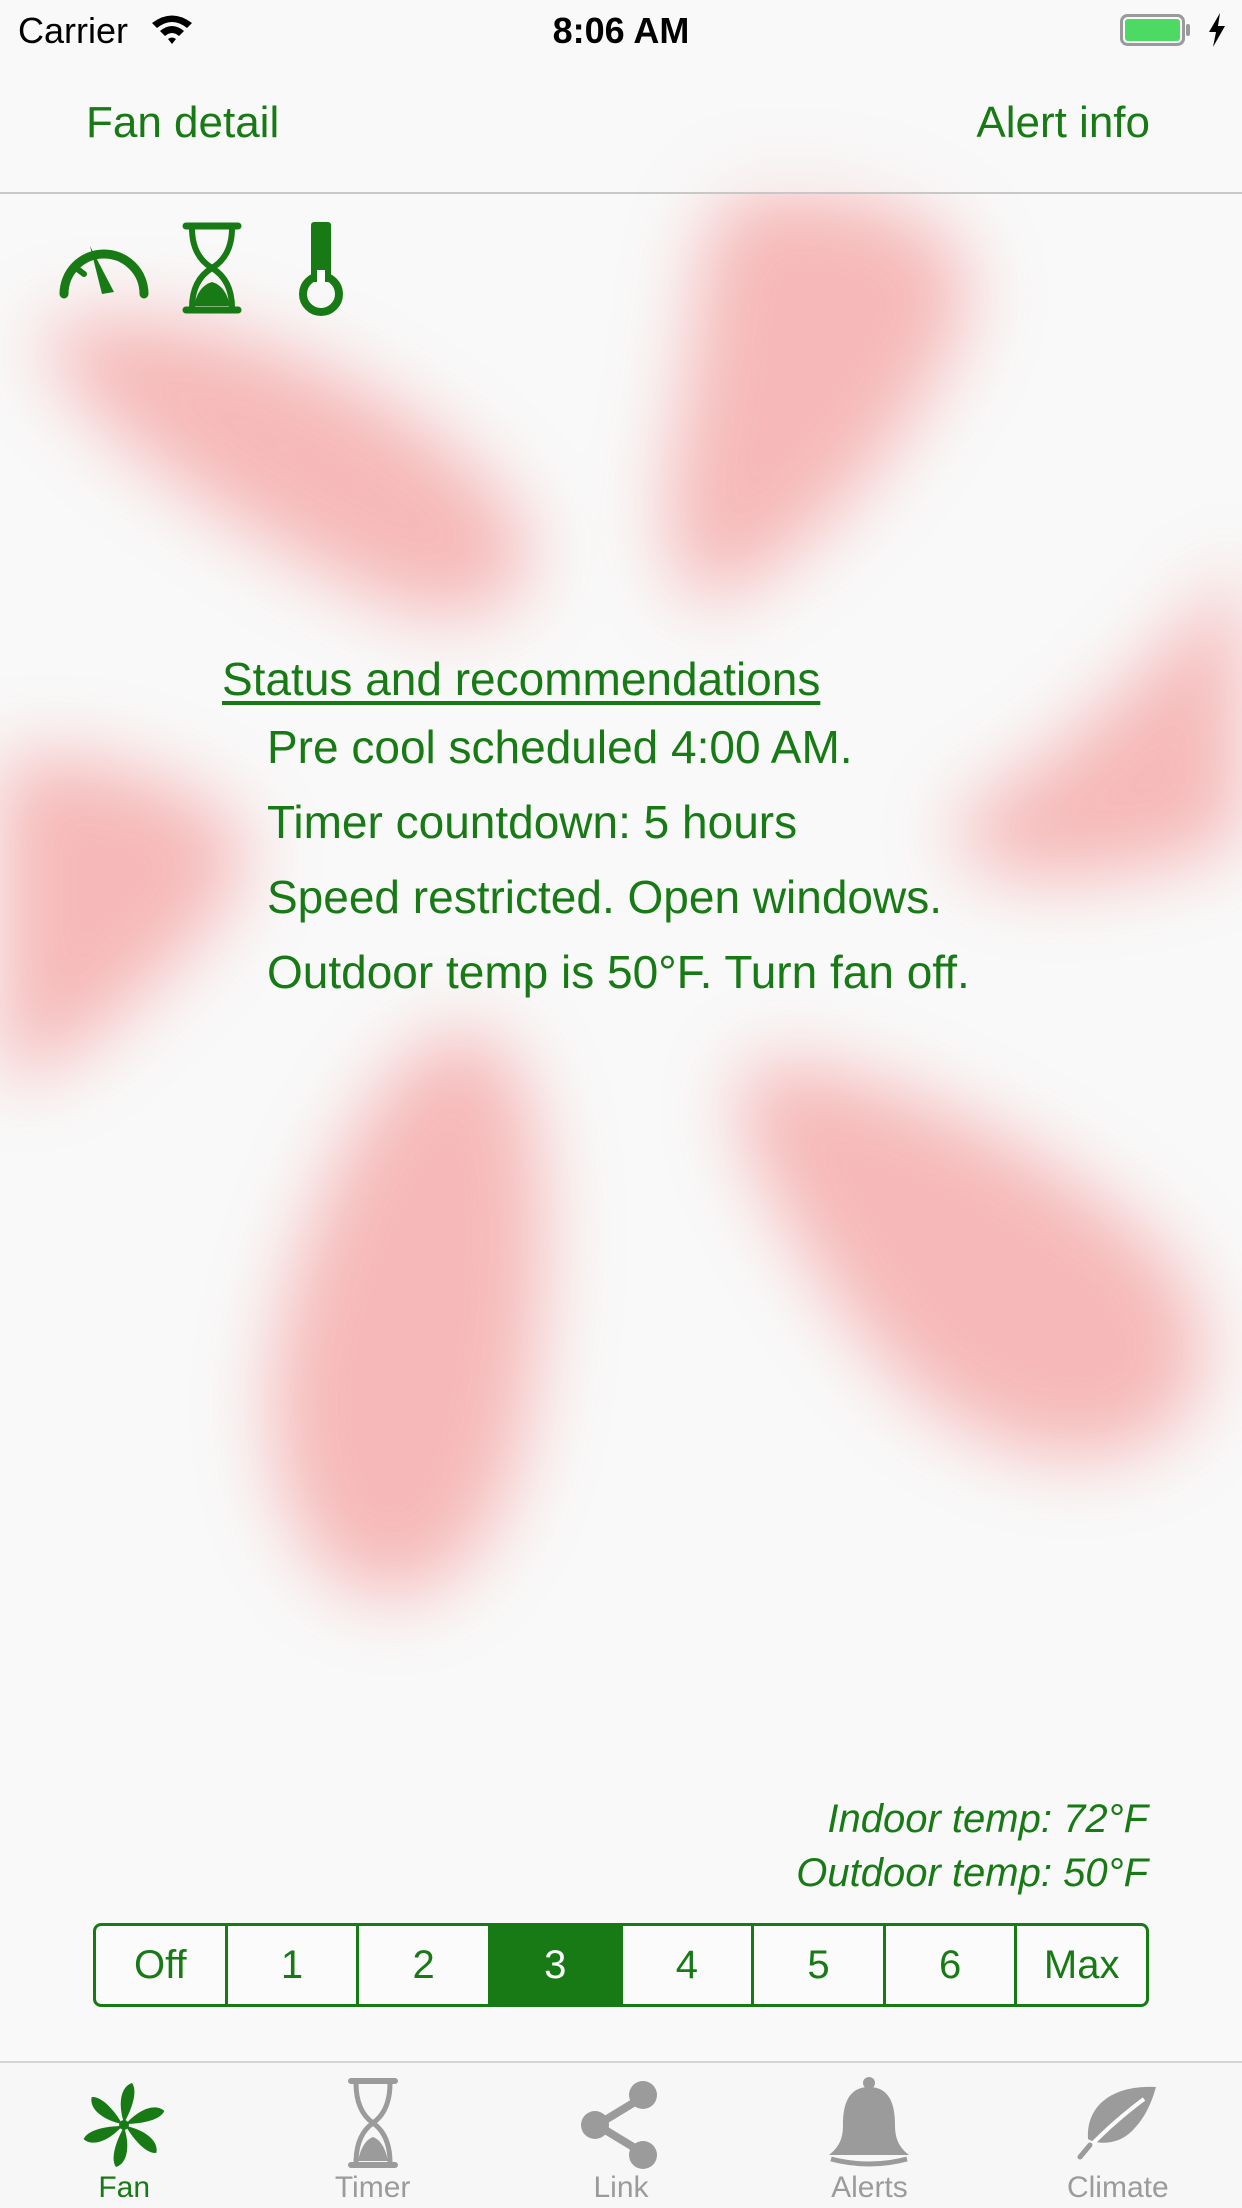 The width and height of the screenshot is (1242, 2208). I want to click on tab-bar: Fan Timer Link Alerts Climate, so click(621, 2134).